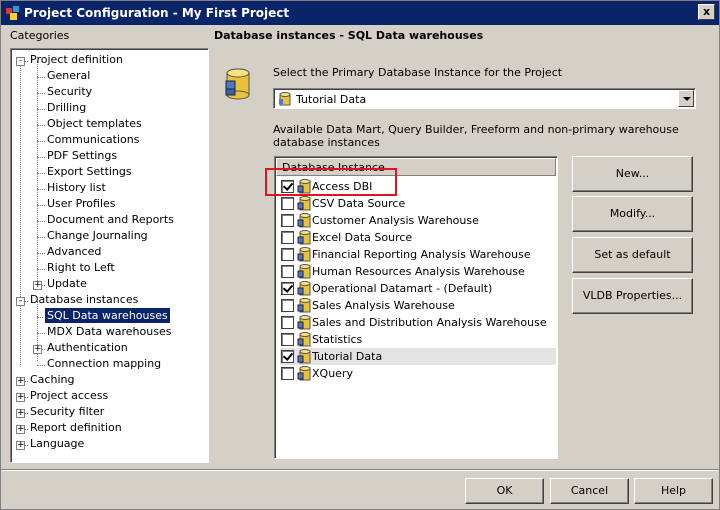 The image size is (720, 510). Describe the element at coordinates (52, 381) in the screenshot. I see `tree-item: Caching` at that location.